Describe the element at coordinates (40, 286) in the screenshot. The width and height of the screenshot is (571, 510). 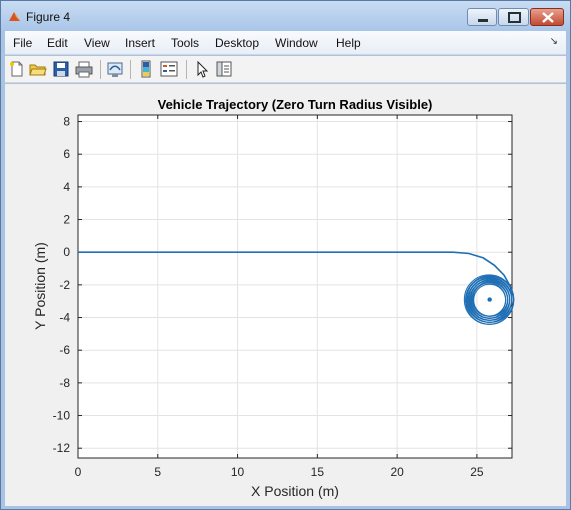
I see `y-axis-label: Y Position (m)` at that location.